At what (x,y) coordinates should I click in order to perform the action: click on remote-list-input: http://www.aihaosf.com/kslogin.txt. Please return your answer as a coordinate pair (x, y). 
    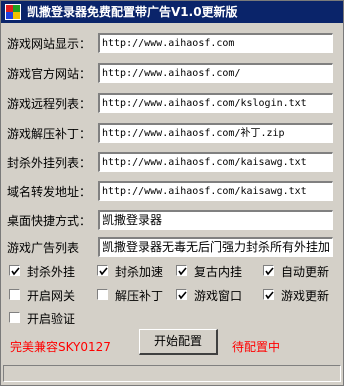
    Looking at the image, I should click on (215, 103).